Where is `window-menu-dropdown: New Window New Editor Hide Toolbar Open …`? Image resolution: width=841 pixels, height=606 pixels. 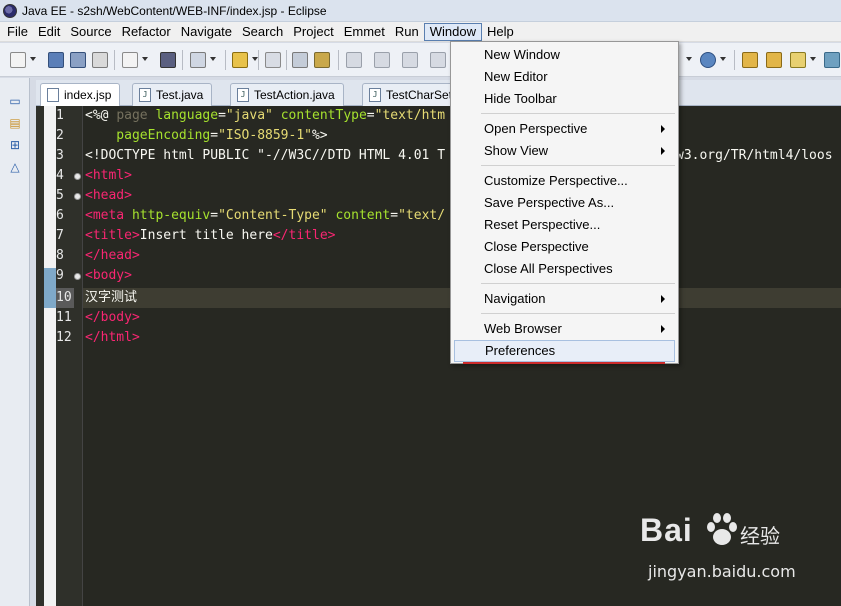 window-menu-dropdown: New Window New Editor Hide Toolbar Open … is located at coordinates (564, 202).